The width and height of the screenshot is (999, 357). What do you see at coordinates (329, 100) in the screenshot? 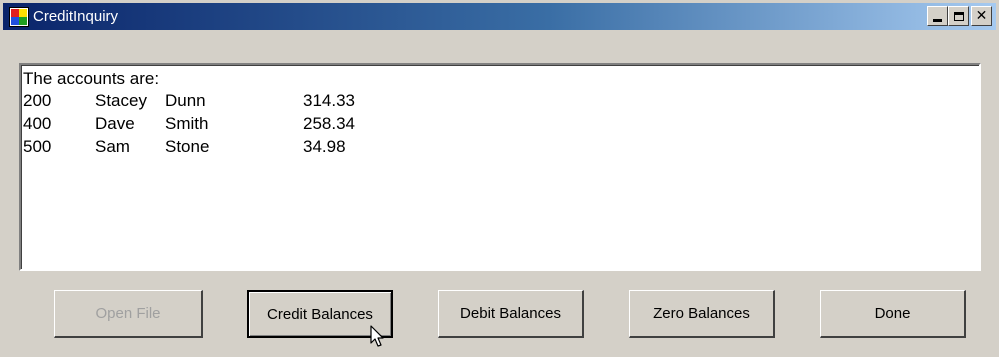
I see `balance: 314.33` at bounding box center [329, 100].